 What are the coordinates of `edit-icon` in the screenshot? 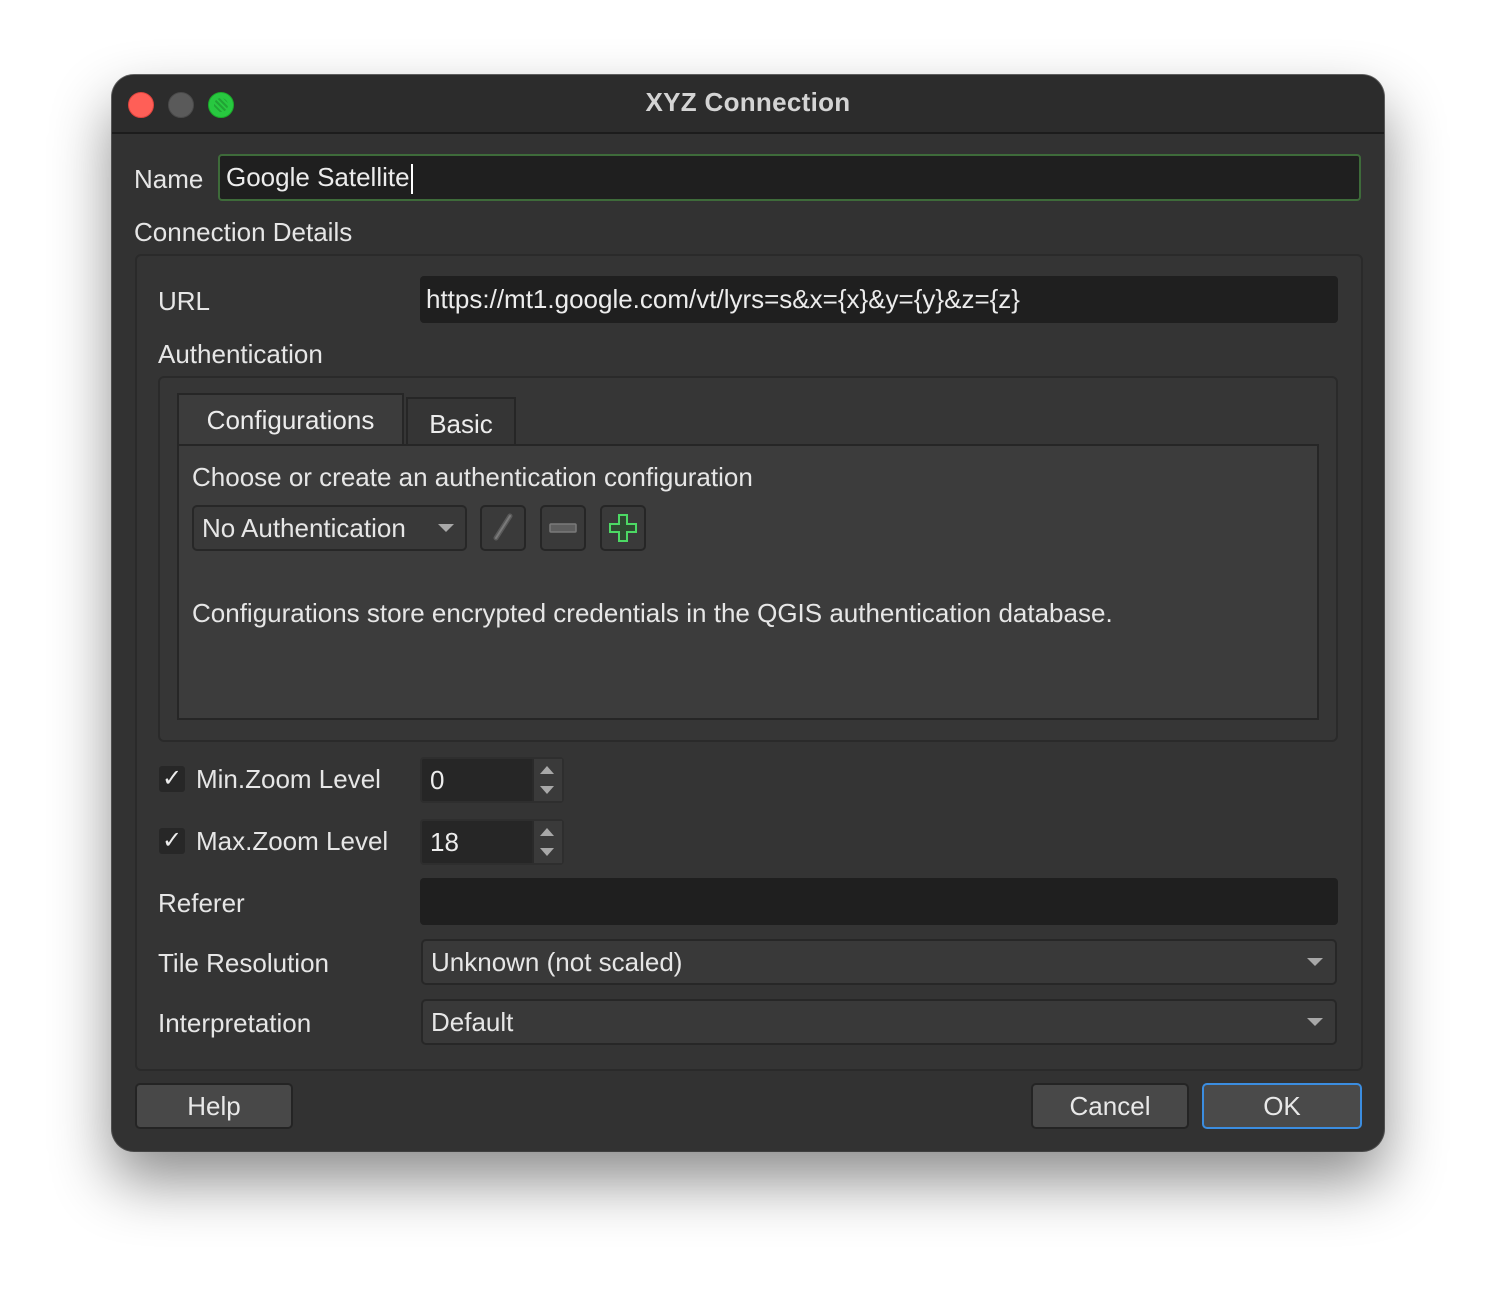 It's located at (503, 527).